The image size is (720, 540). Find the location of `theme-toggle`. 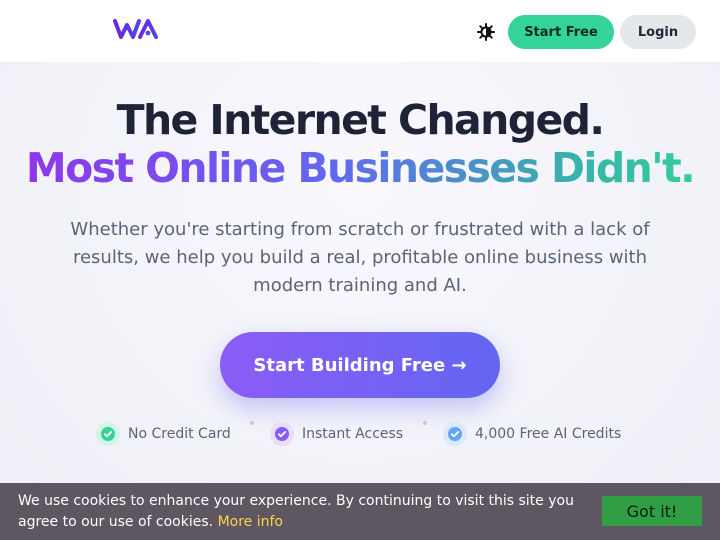

theme-toggle is located at coordinates (486, 32).